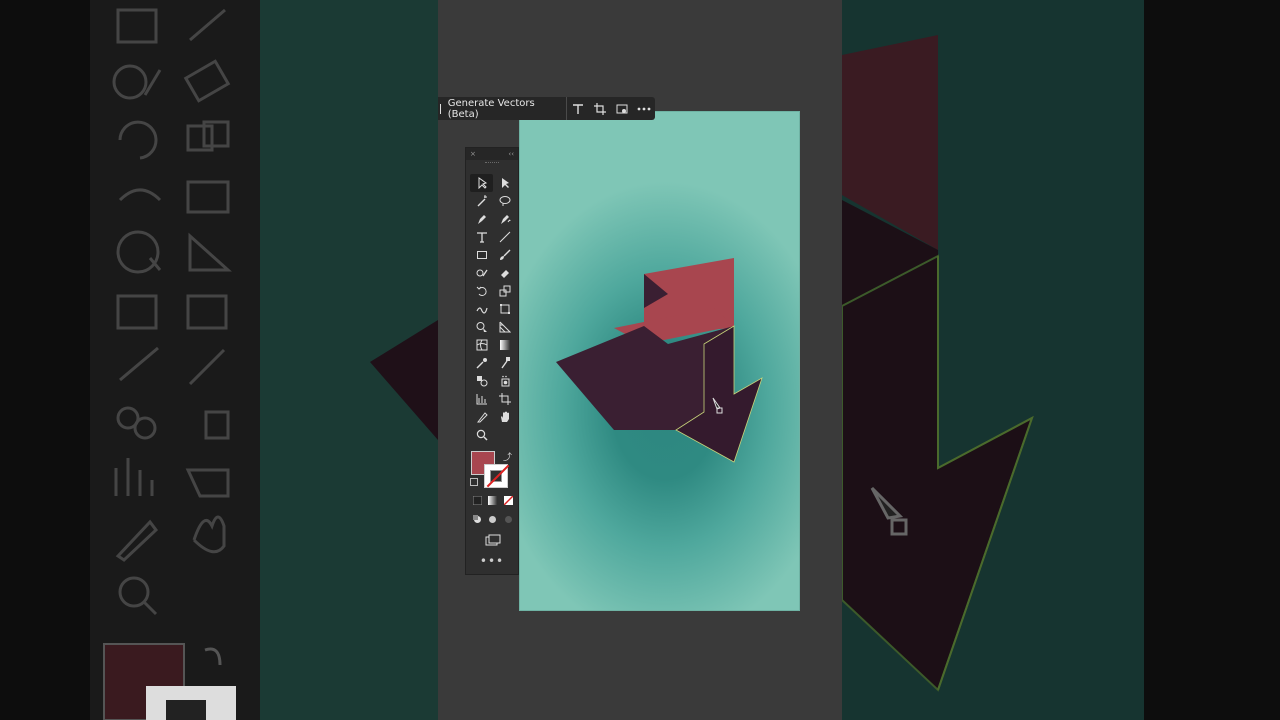 The image size is (1280, 720). What do you see at coordinates (481, 219) in the screenshot?
I see `pen-tool-icon` at bounding box center [481, 219].